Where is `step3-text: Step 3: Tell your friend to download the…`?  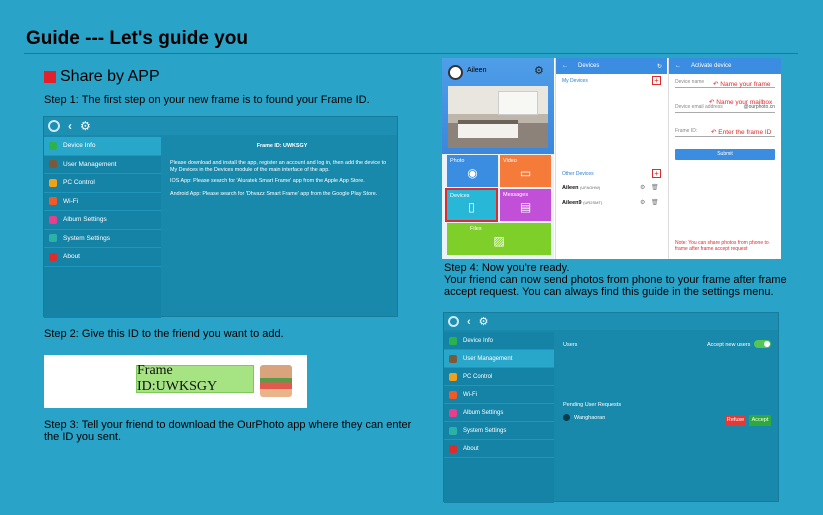 step3-text: Step 3: Tell your friend to download the… is located at coordinates (228, 431).